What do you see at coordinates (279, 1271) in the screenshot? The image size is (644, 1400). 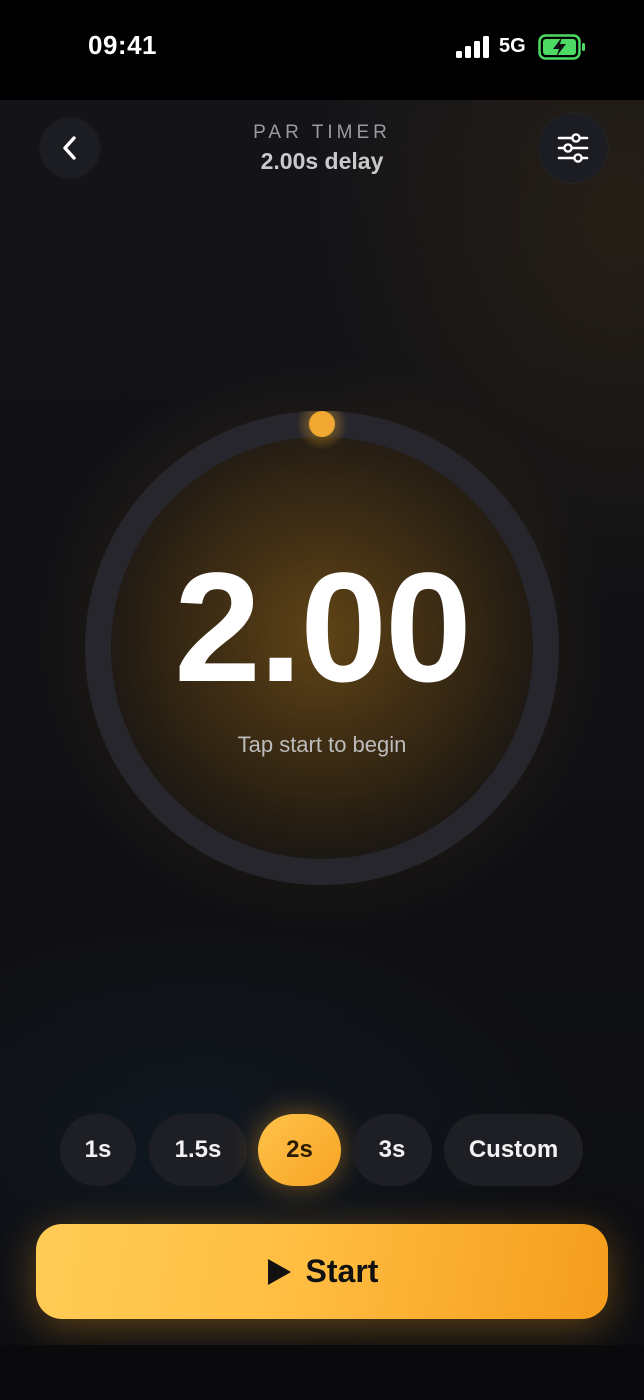 I see `play-icon` at bounding box center [279, 1271].